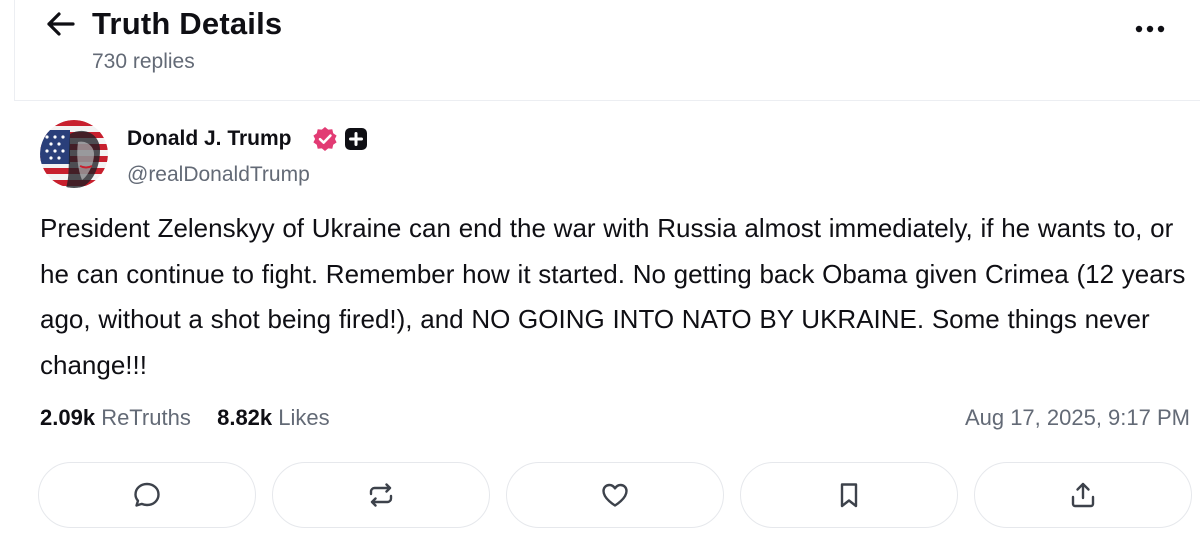 Image resolution: width=1200 pixels, height=535 pixels. I want to click on post-timestamp: Aug 17, 2025, 9:17 PM, so click(1077, 417).